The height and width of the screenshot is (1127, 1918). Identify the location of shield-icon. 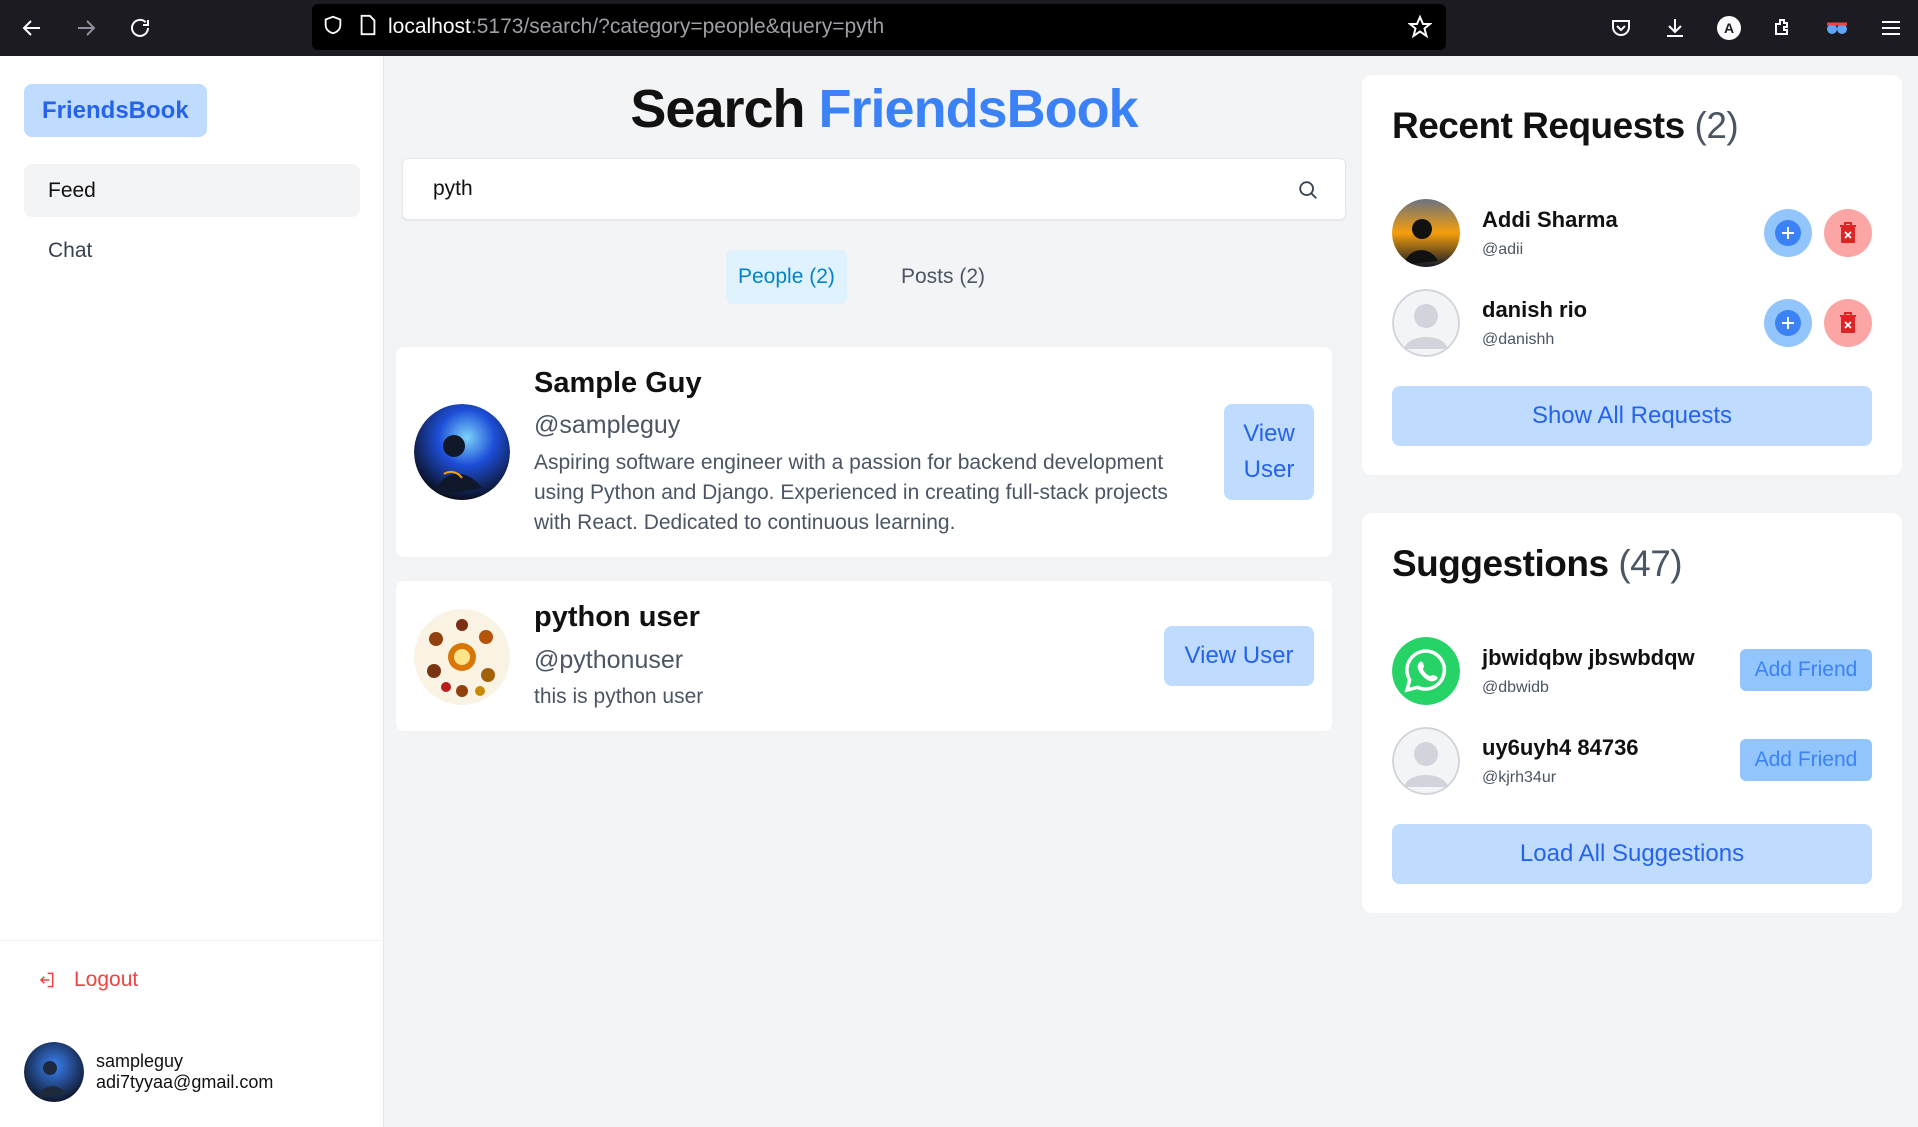
(333, 27).